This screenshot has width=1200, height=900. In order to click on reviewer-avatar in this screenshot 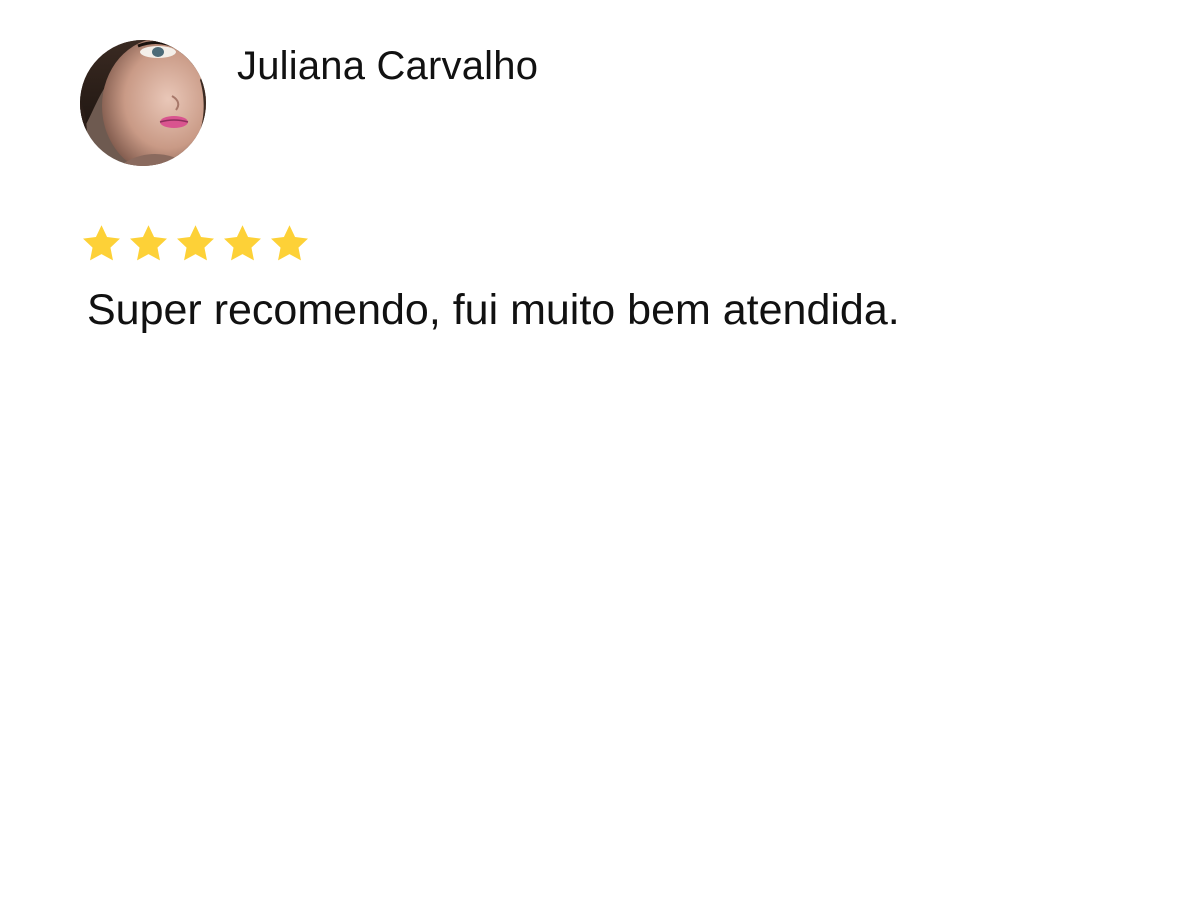, I will do `click(143, 103)`.